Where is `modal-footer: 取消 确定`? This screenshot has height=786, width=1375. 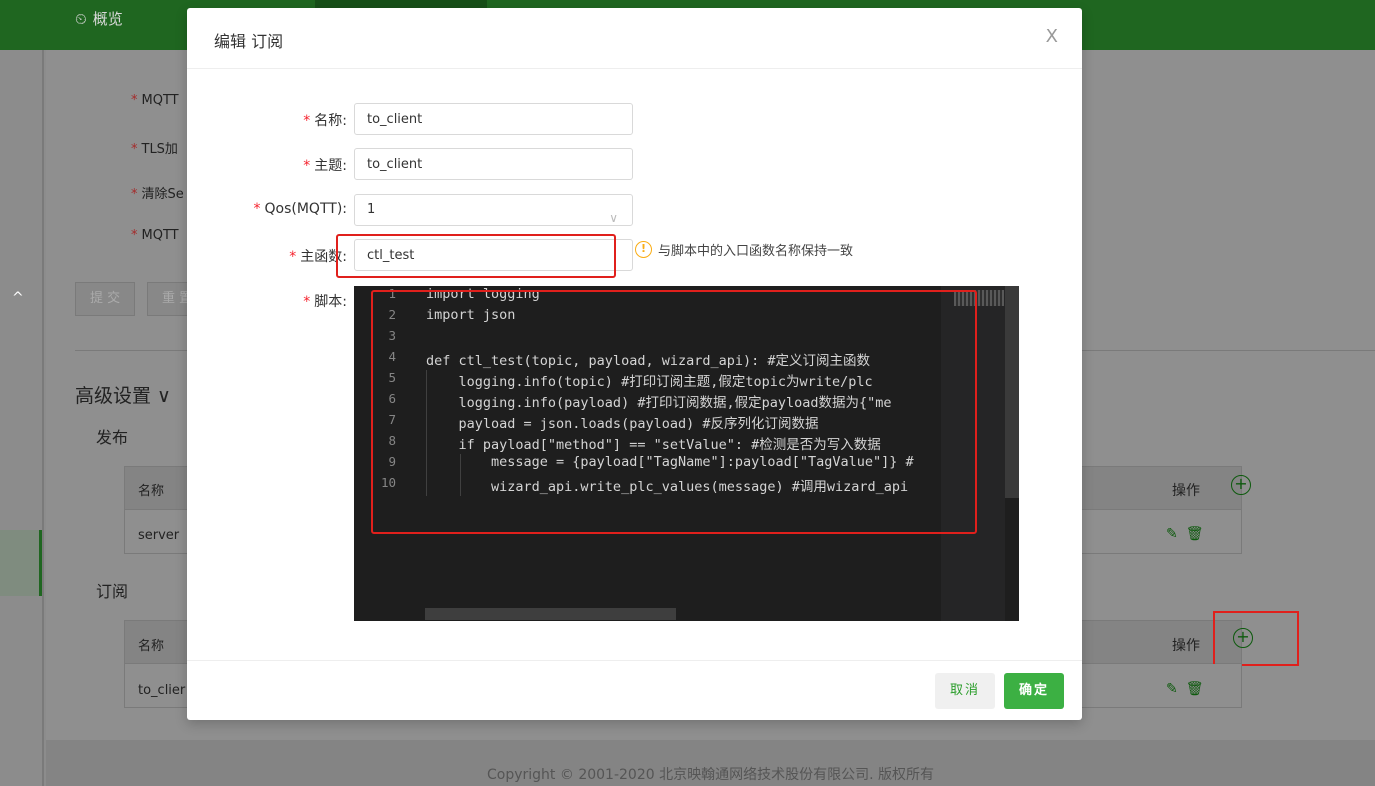 modal-footer: 取消 确定 is located at coordinates (634, 690).